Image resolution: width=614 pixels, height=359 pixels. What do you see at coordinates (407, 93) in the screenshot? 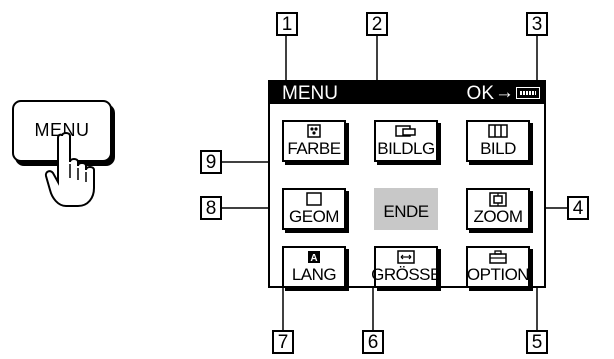
I see `menu-title-bar: MENU OK →` at bounding box center [407, 93].